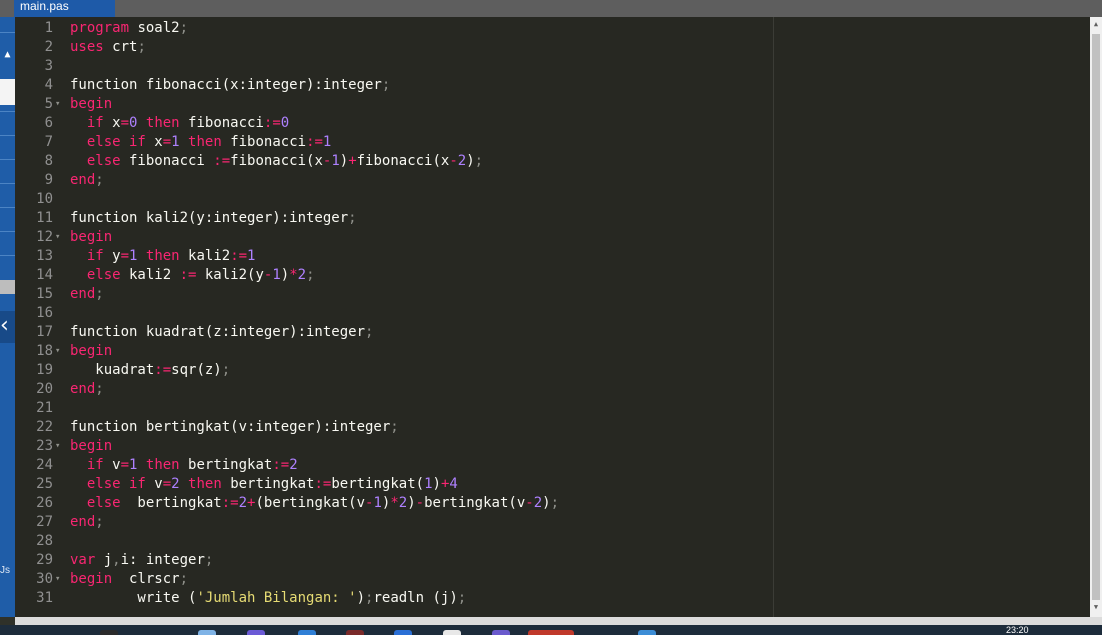 Image resolution: width=1102 pixels, height=635 pixels. What do you see at coordinates (5, 570) in the screenshot?
I see `sidebar-partial-label: Js` at bounding box center [5, 570].